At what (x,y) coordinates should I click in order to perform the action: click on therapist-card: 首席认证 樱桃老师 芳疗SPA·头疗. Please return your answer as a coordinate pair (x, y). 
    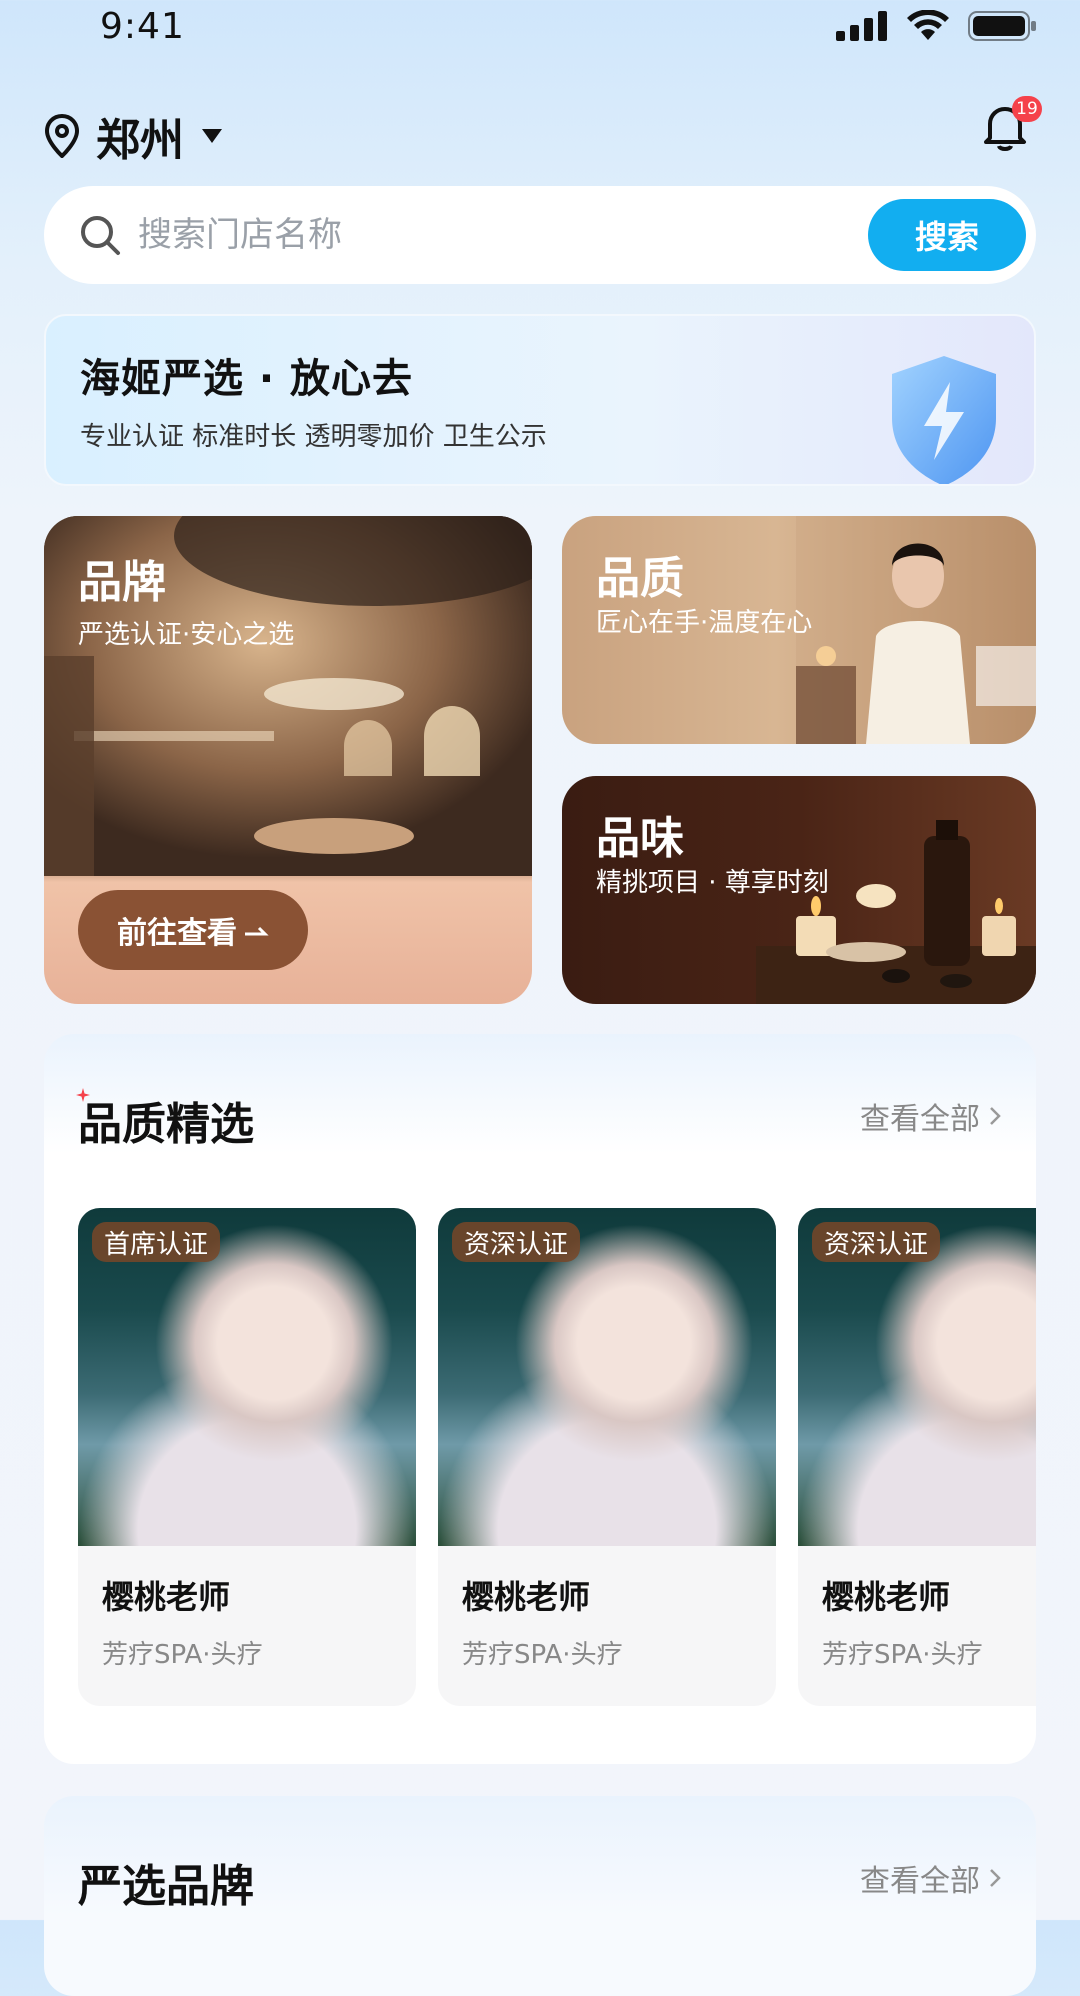
    Looking at the image, I should click on (247, 1457).